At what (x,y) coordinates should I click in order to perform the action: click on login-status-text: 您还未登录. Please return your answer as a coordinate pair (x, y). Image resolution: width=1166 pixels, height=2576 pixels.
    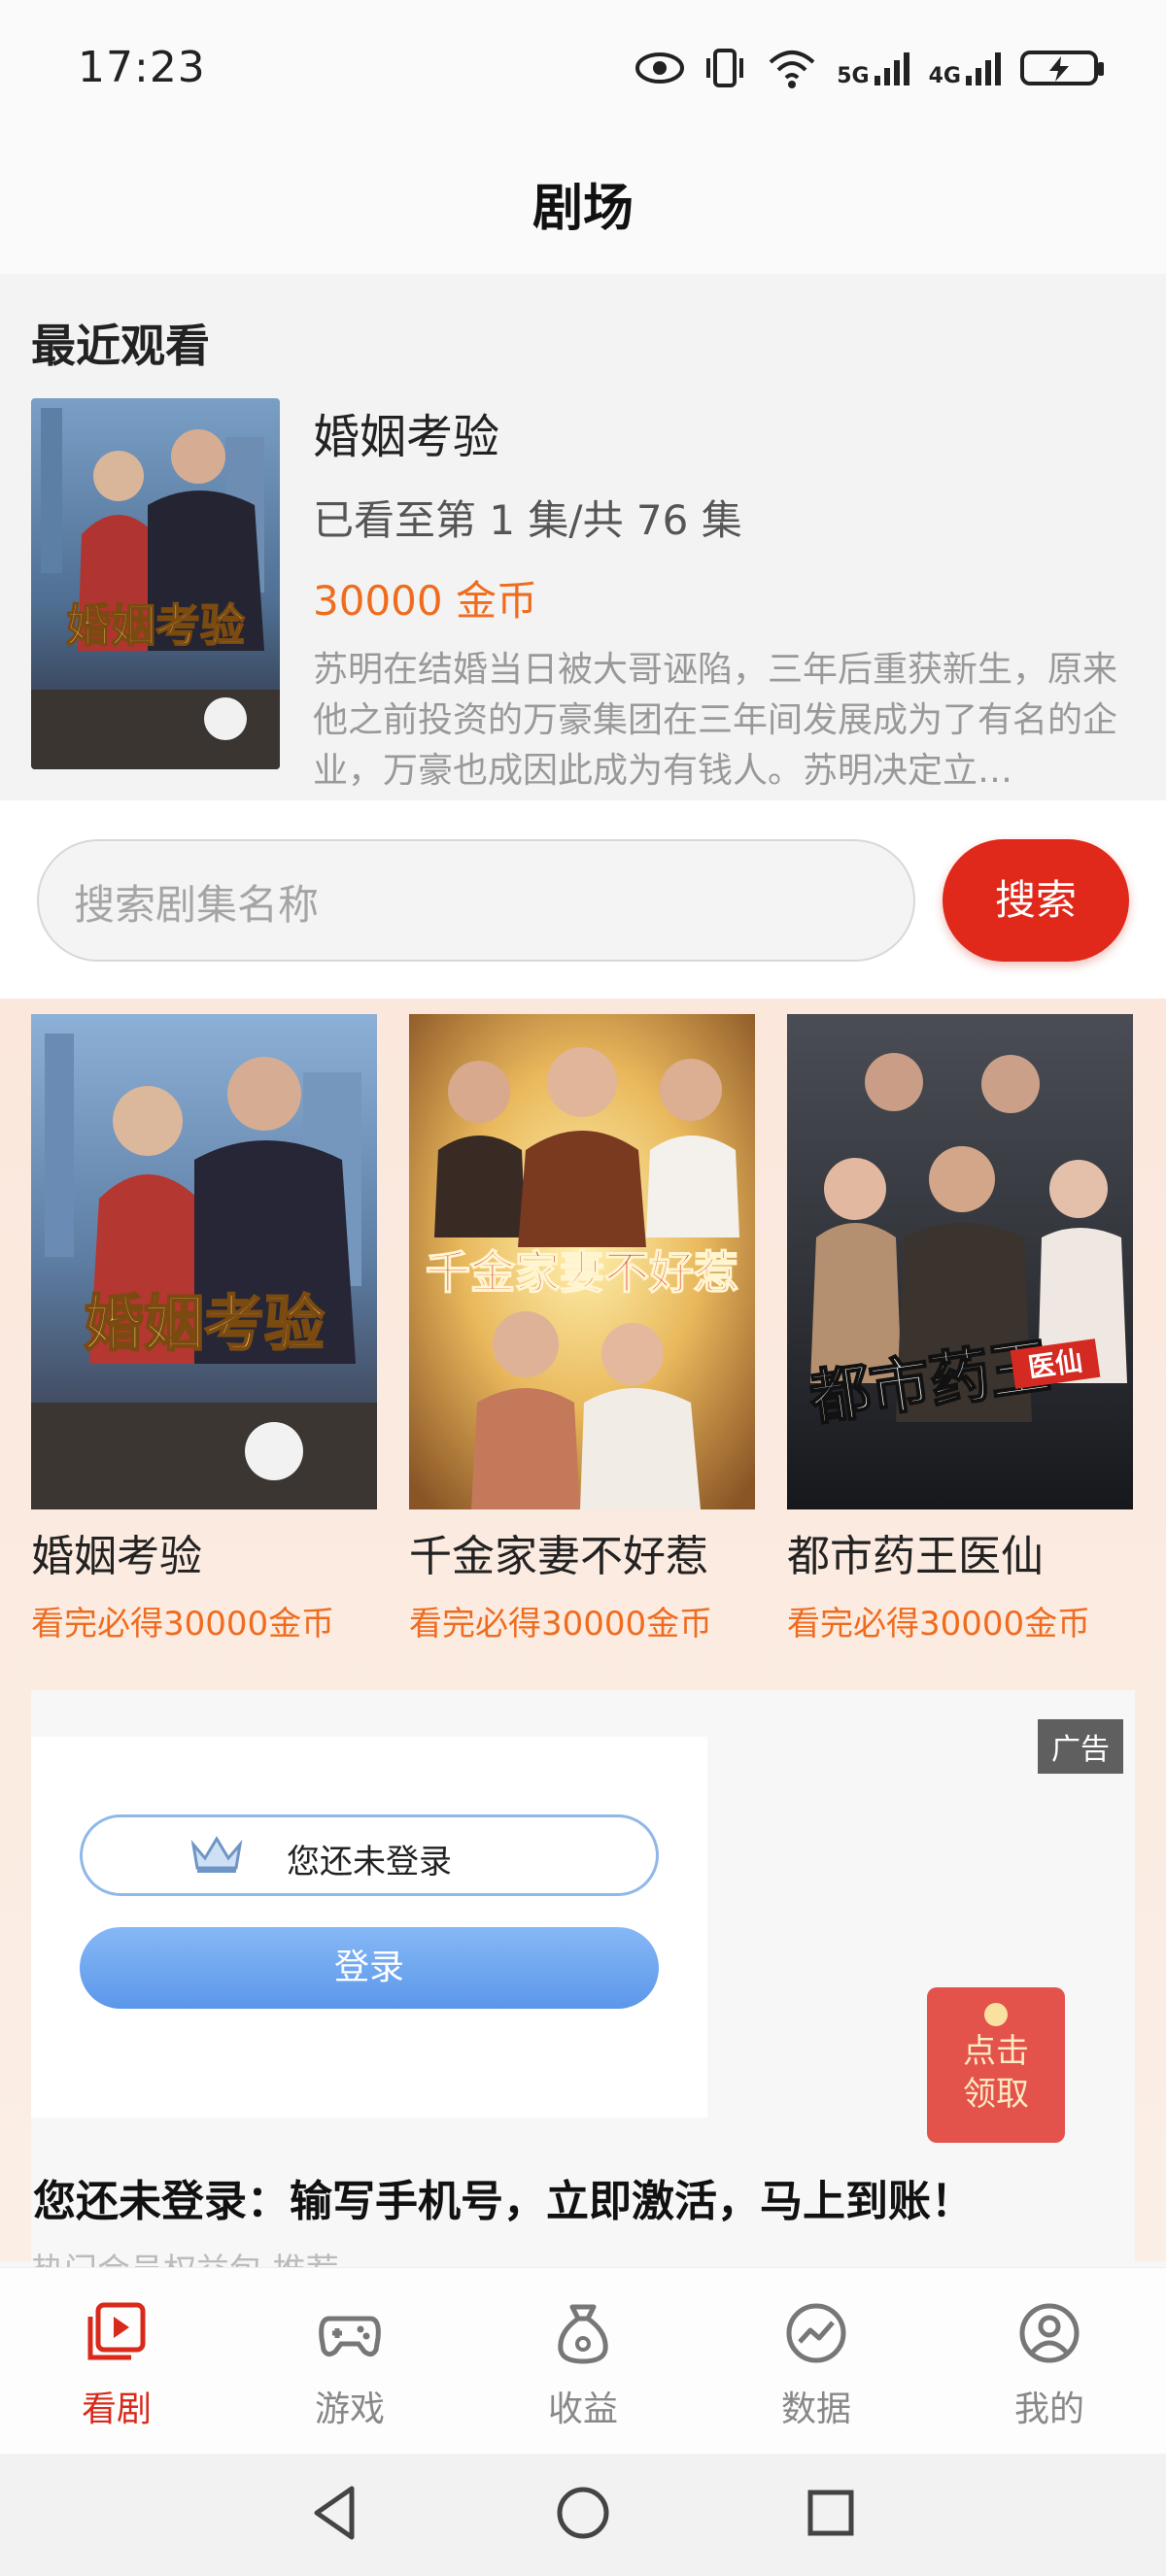
    Looking at the image, I should click on (369, 1862).